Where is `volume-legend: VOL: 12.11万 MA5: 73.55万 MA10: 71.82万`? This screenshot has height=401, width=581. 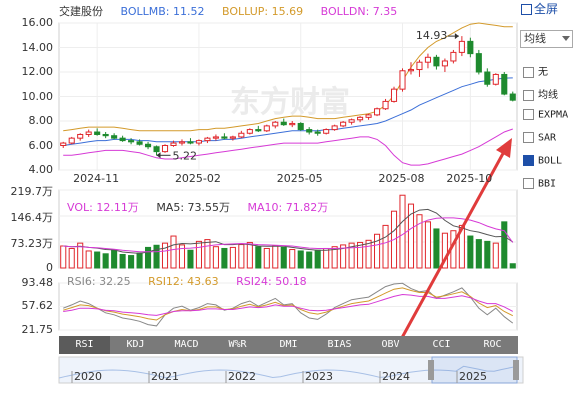
volume-legend: VOL: 12.11万 MA5: 73.55万 MA10: 71.82万 is located at coordinates (204, 207).